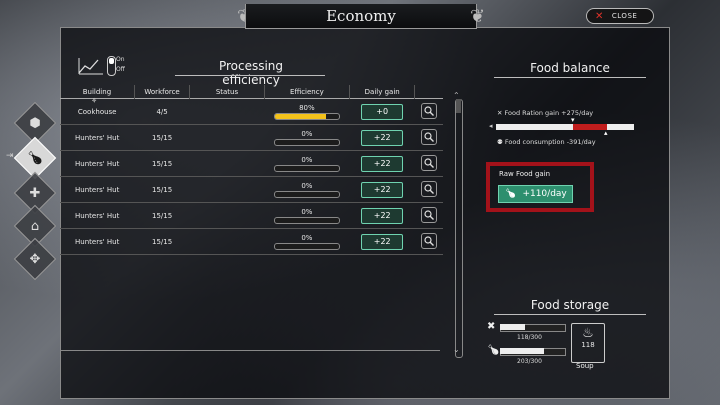 This screenshot has width=720, height=405. What do you see at coordinates (10, 156) in the screenshot?
I see `active-tab-marker-icon: ⇥` at bounding box center [10, 156].